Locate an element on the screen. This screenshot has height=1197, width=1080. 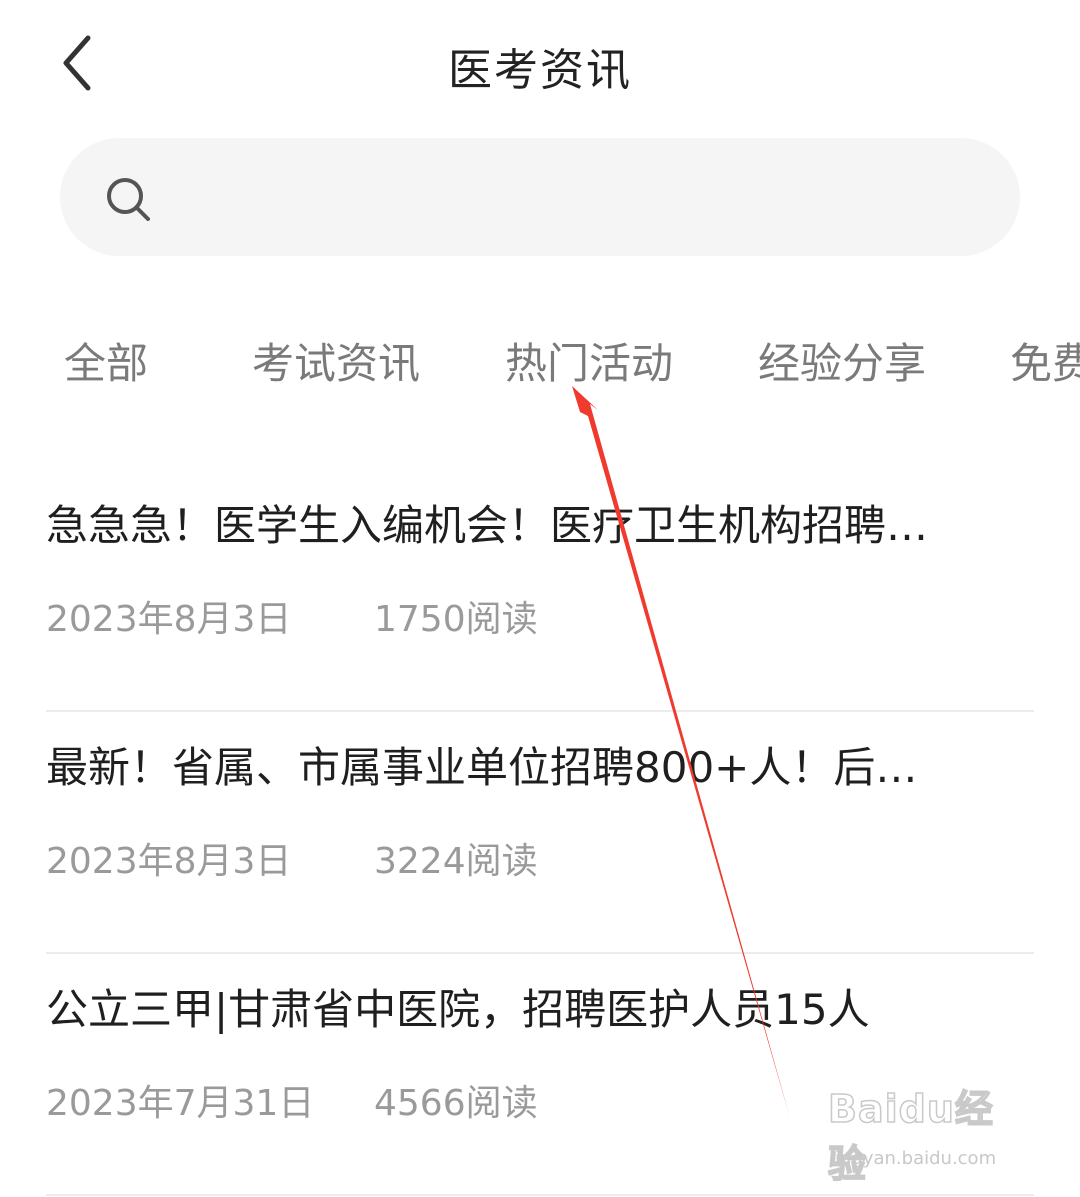
baidu-jingyan-watermark: Baidu经验 jingyan.baidu.com is located at coordinates (927, 1132).